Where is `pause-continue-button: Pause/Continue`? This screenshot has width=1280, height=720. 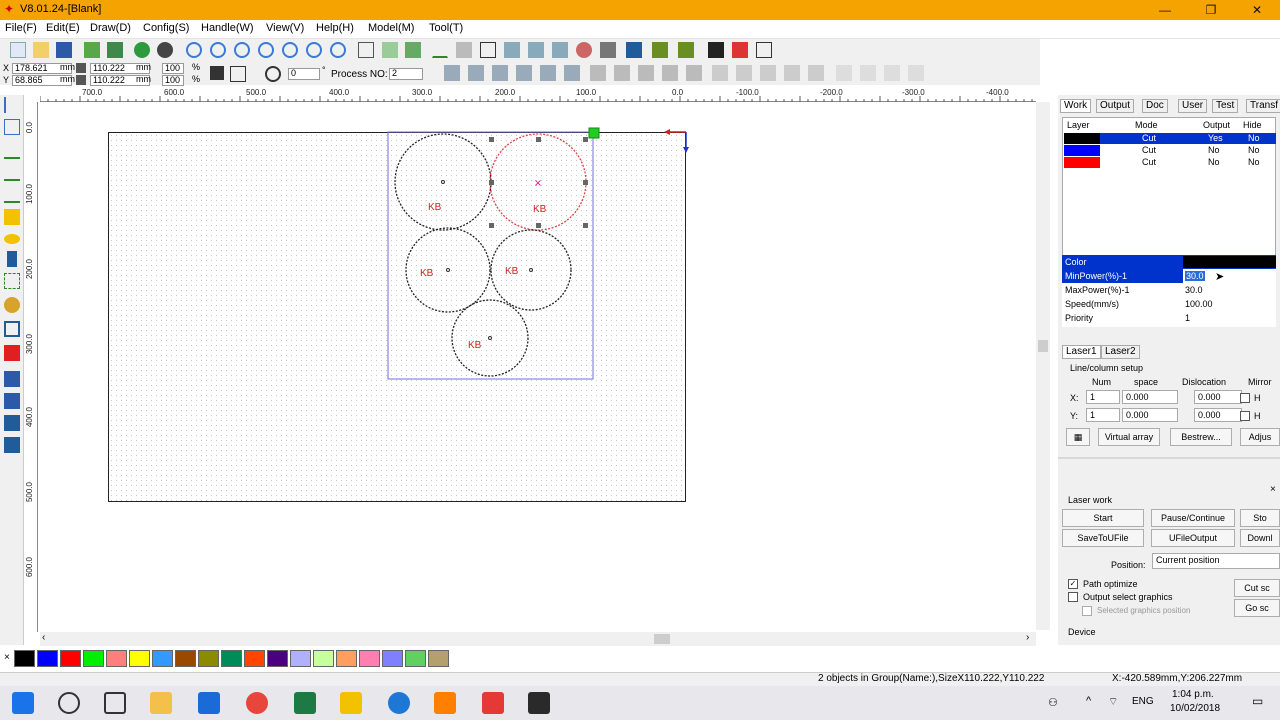 pause-continue-button: Pause/Continue is located at coordinates (1193, 518).